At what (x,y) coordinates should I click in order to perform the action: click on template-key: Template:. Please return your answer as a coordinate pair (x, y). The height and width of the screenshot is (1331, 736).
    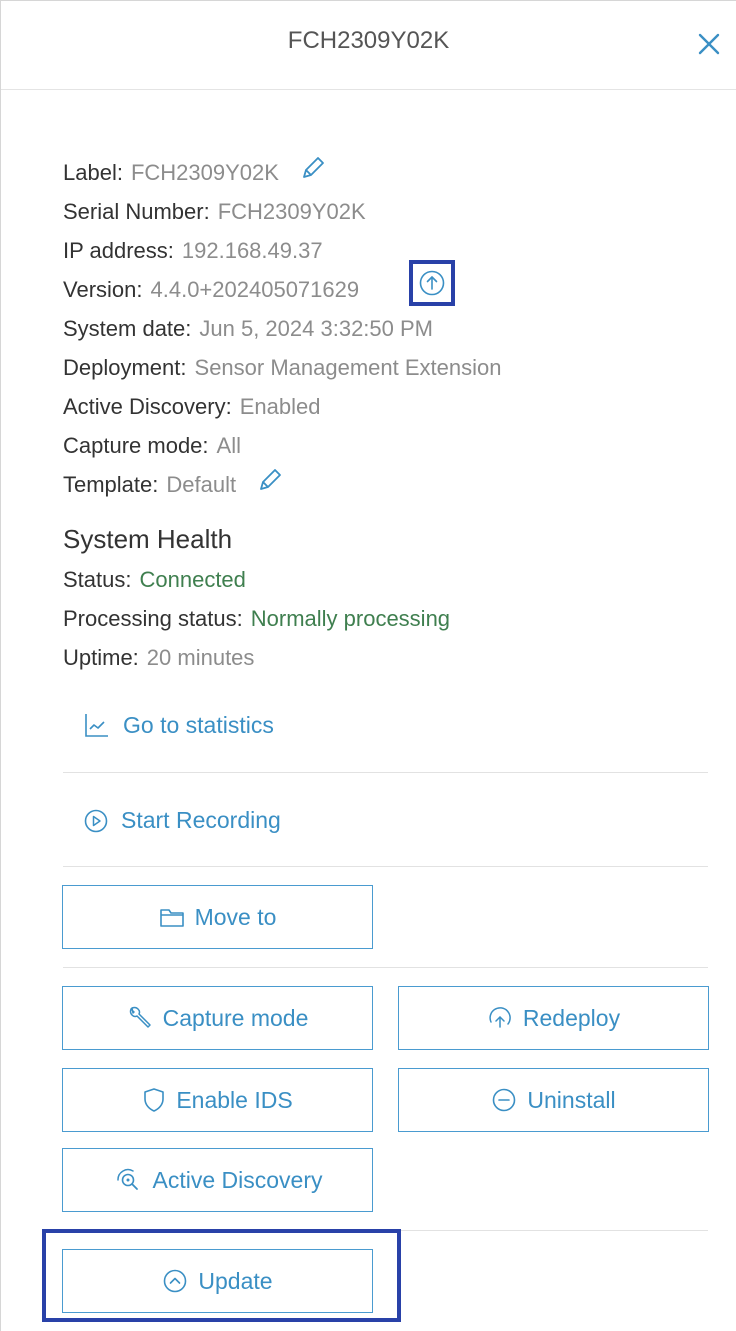
    Looking at the image, I should click on (111, 484).